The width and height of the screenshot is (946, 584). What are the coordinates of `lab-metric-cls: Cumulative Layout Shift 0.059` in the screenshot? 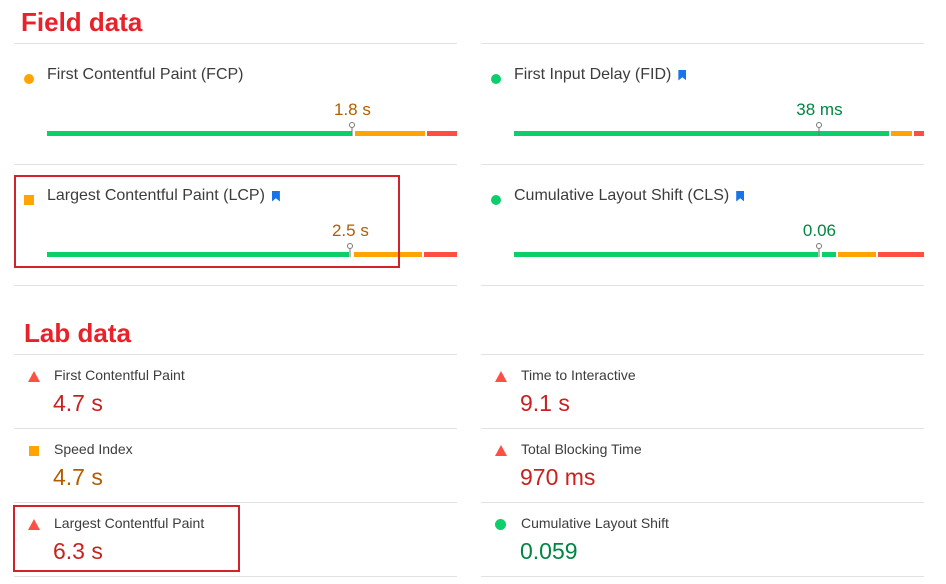 It's located at (702, 540).